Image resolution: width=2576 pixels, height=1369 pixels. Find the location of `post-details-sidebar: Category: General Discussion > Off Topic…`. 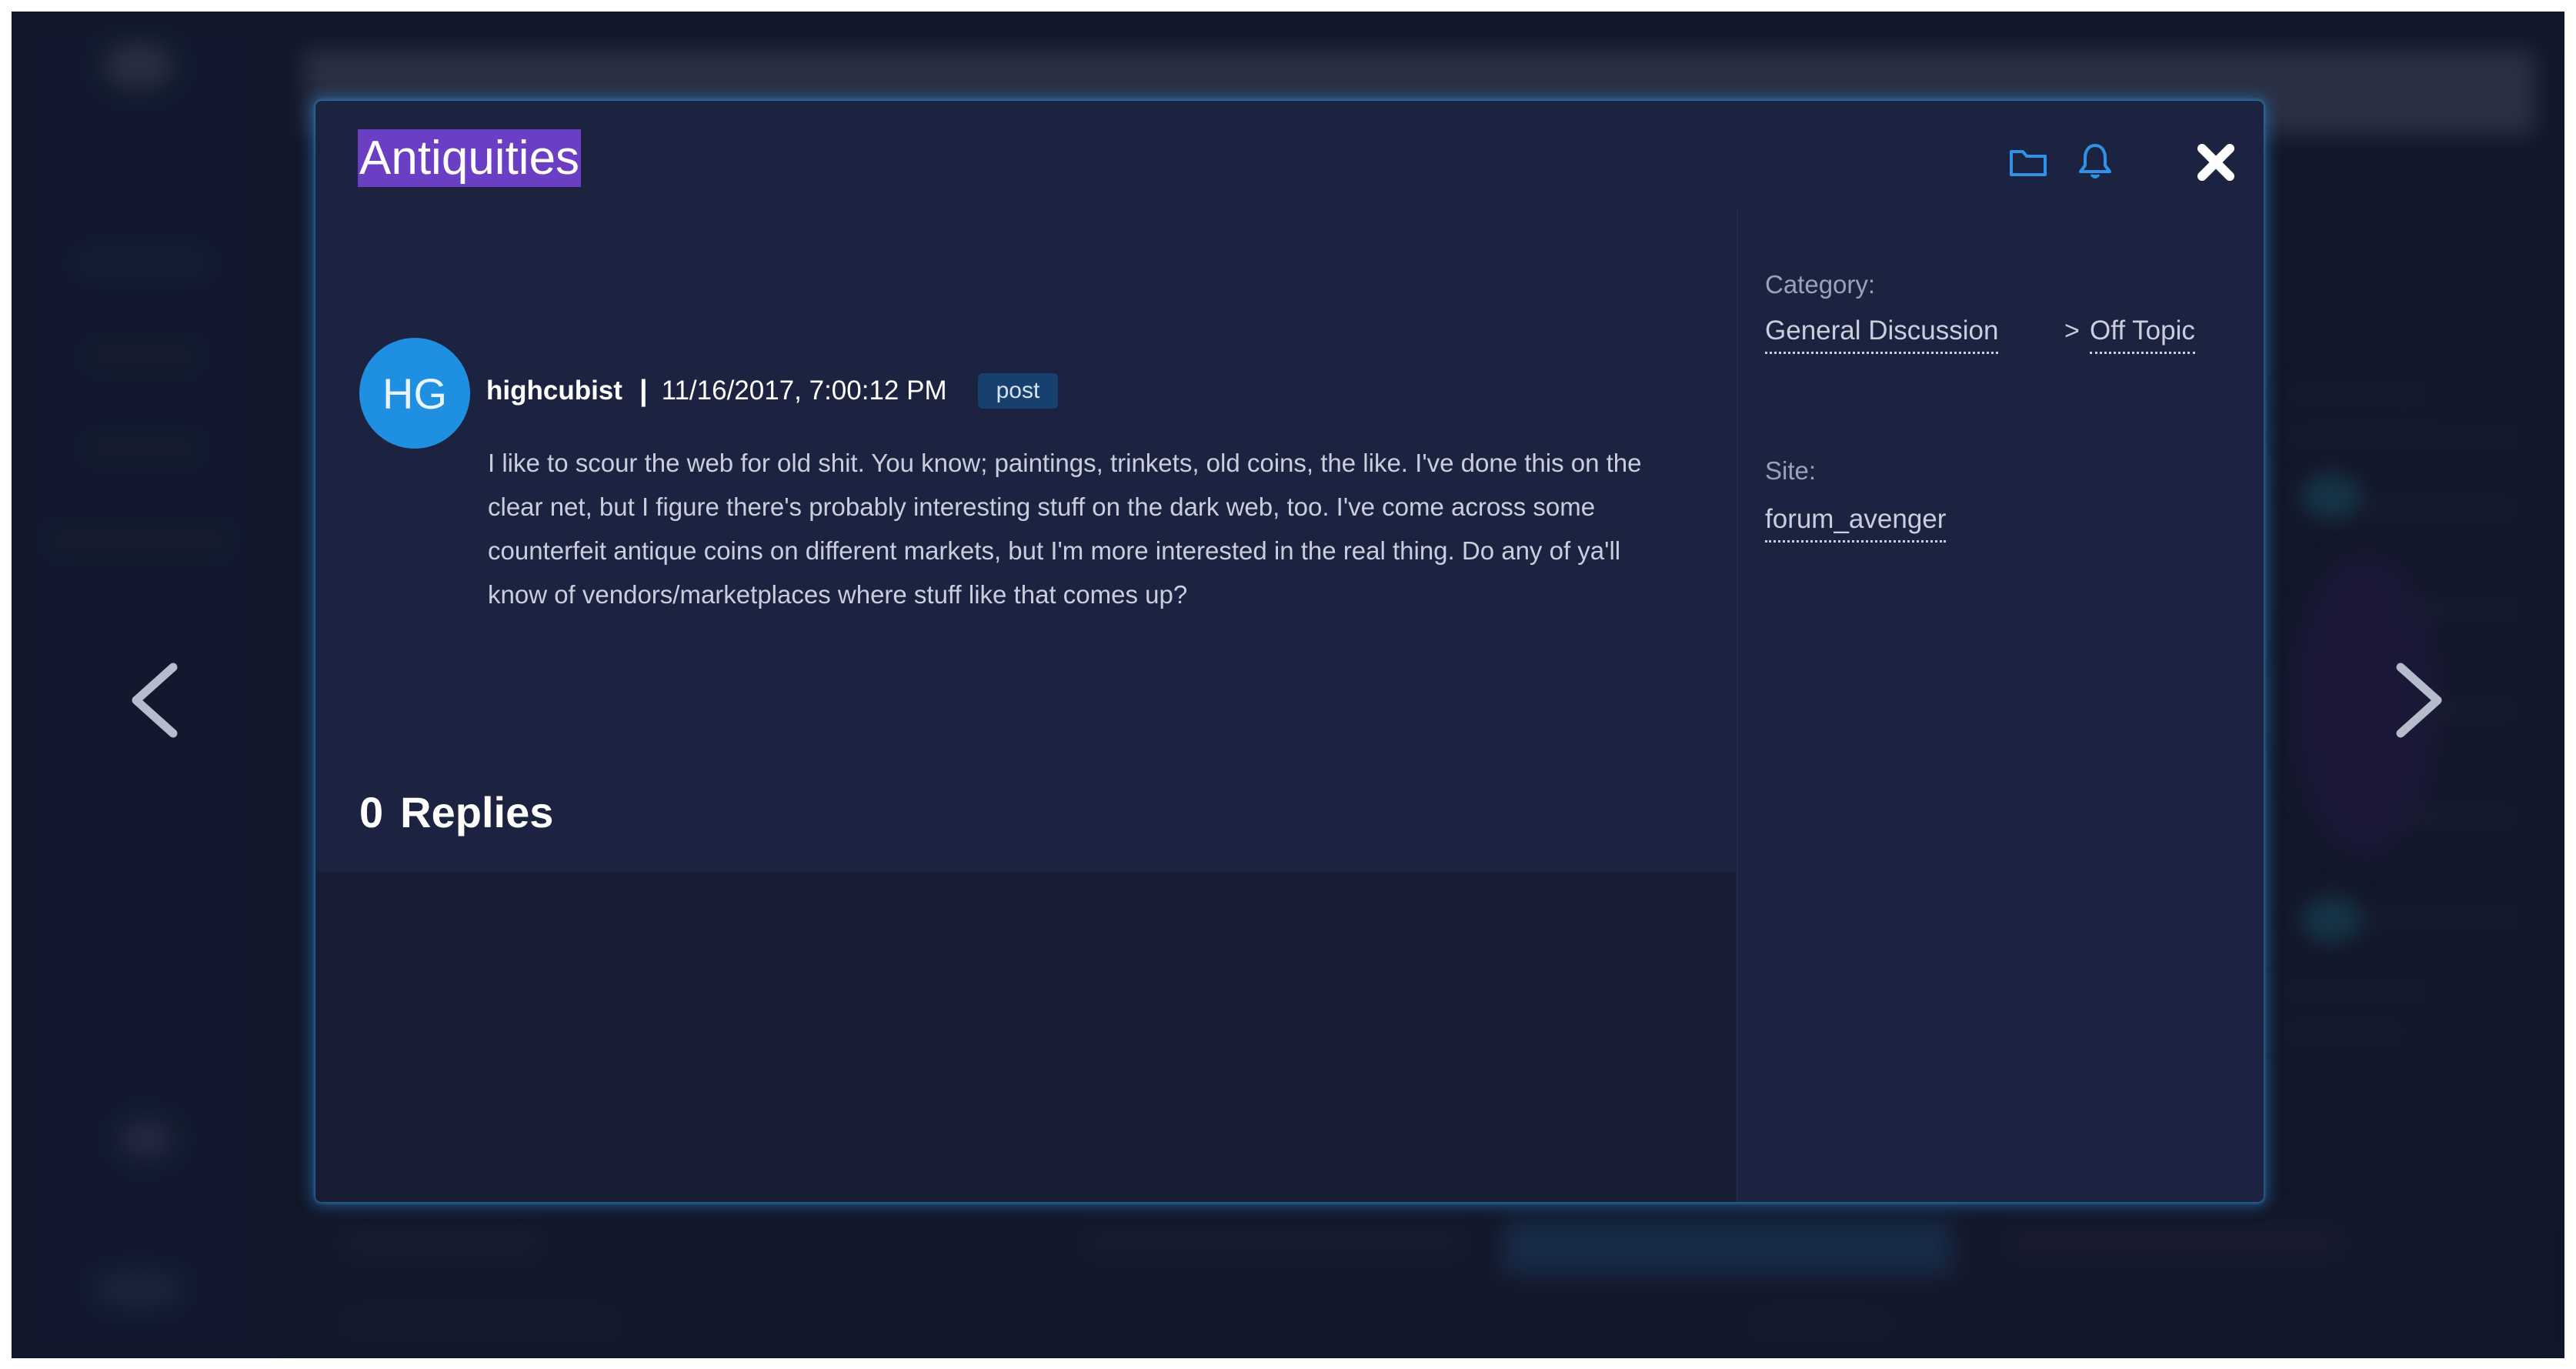

post-details-sidebar: Category: General Discussion > Off Topic… is located at coordinates (2001, 705).